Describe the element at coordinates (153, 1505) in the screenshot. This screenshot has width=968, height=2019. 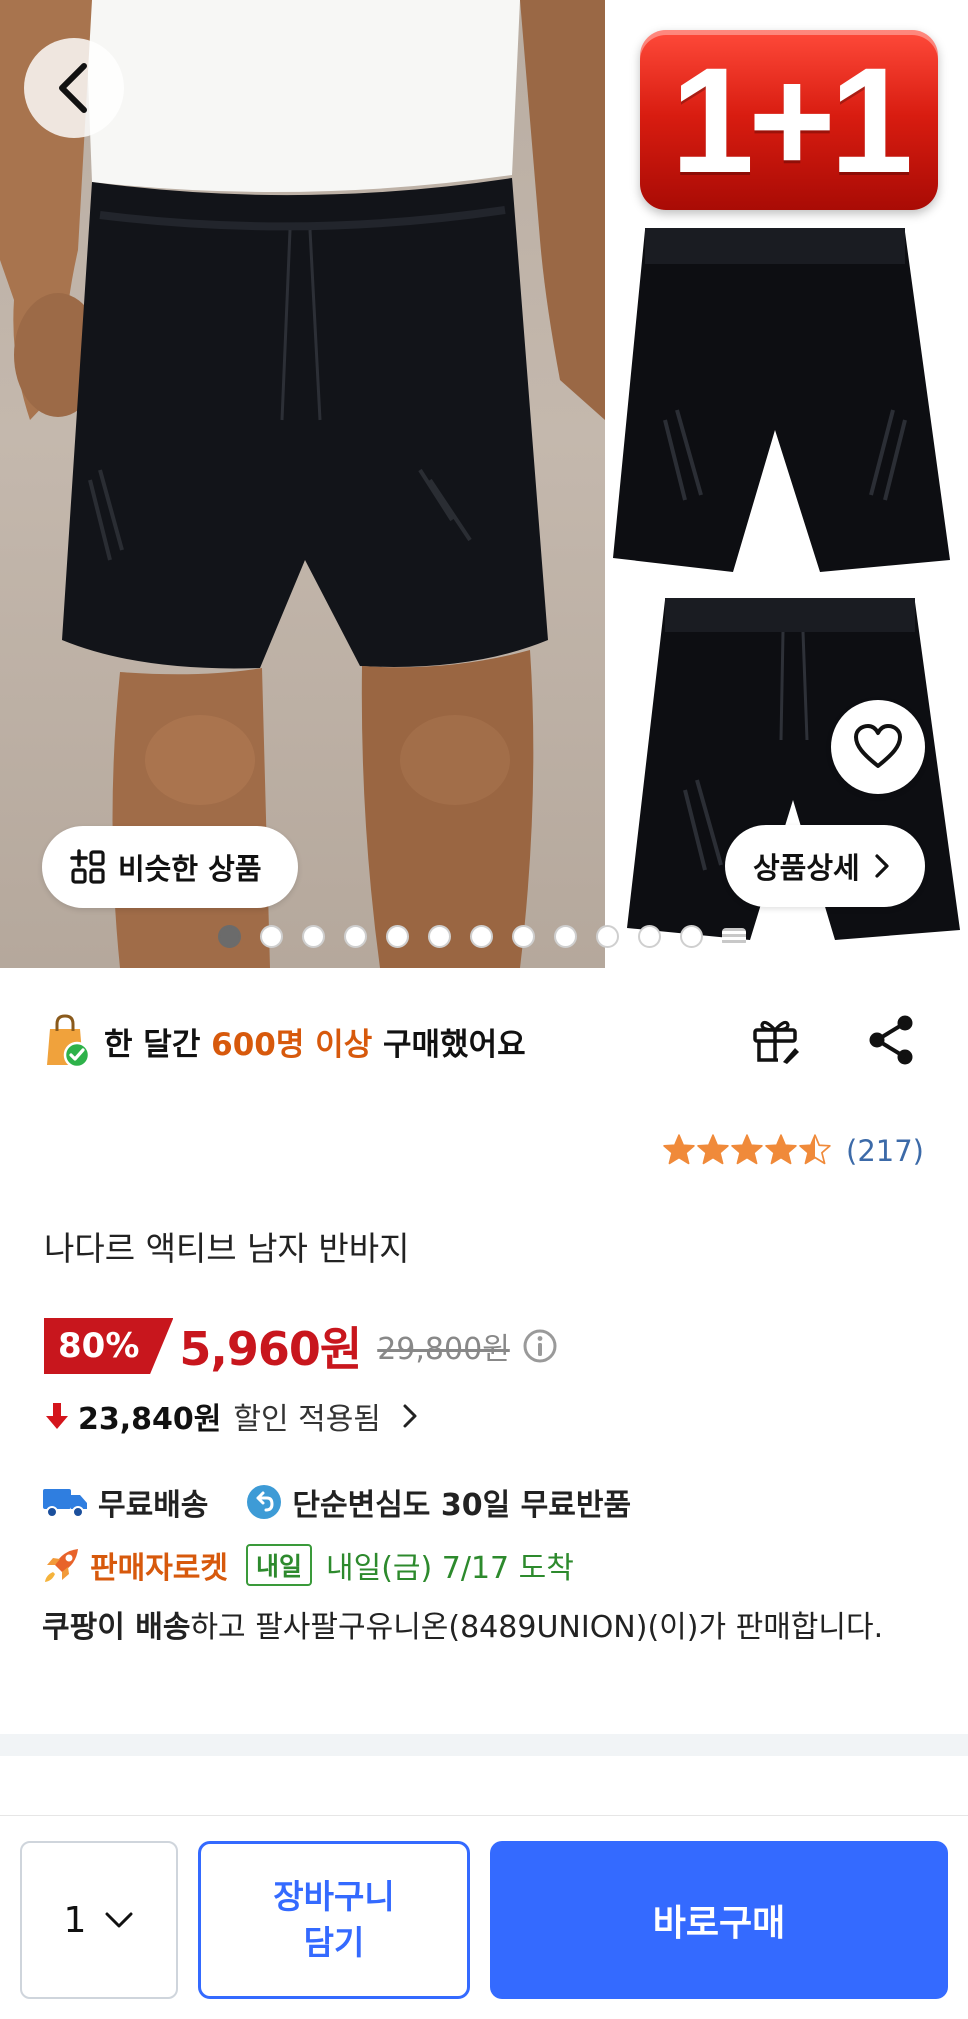
I see `free-shipping-label: 무료배송` at that location.